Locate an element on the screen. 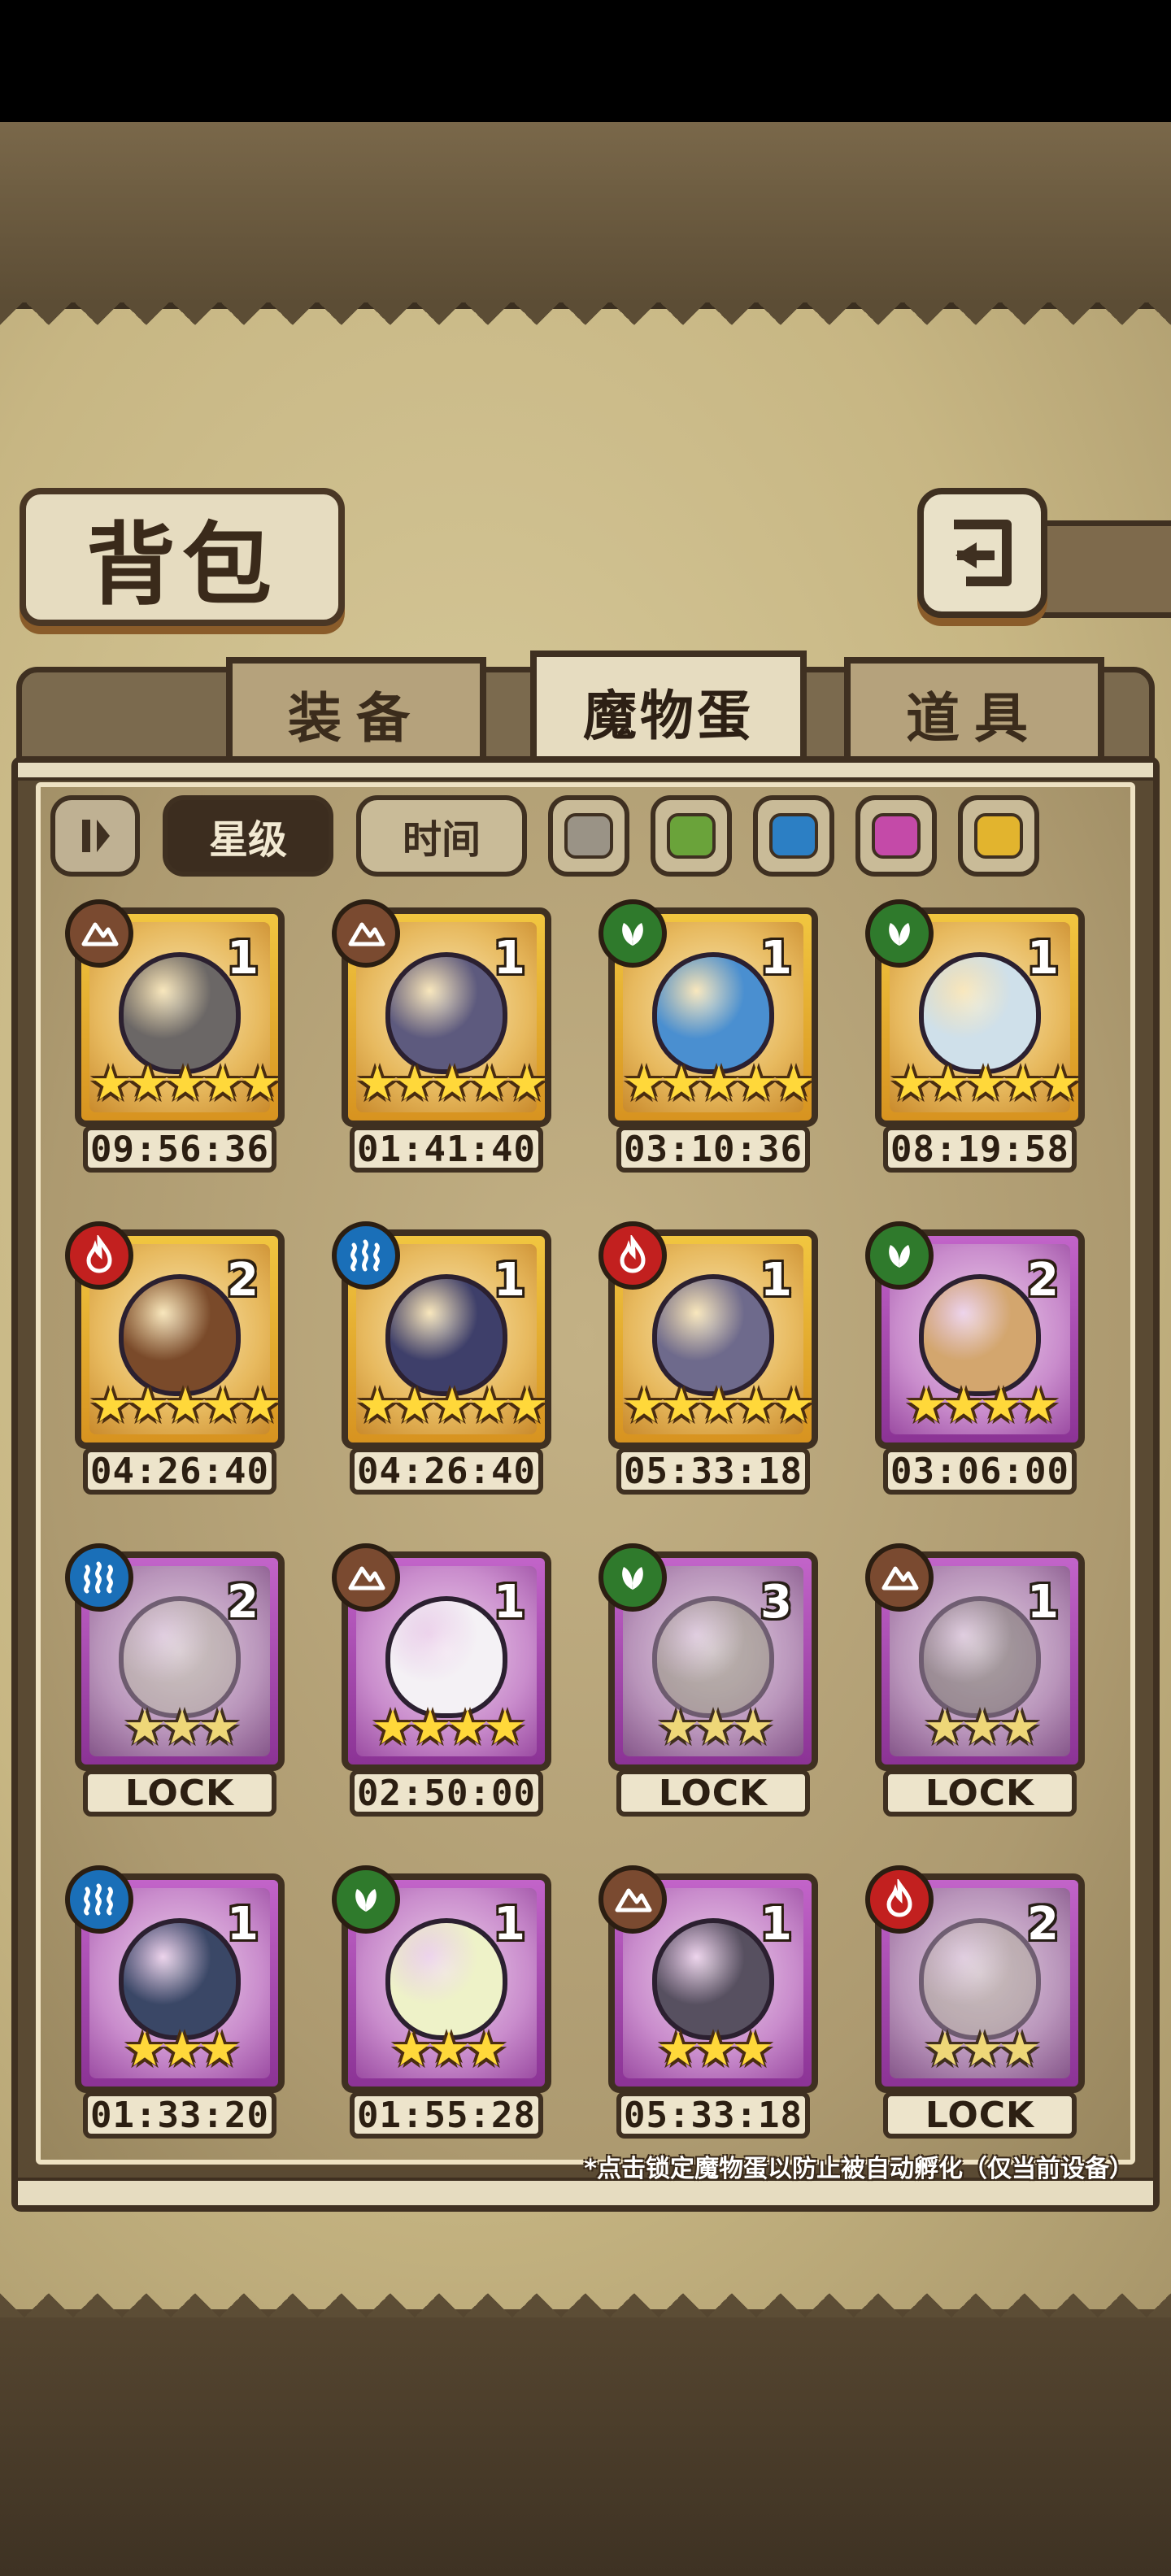  tab-monster-eggs: 魔物蛋 is located at coordinates (668, 711).